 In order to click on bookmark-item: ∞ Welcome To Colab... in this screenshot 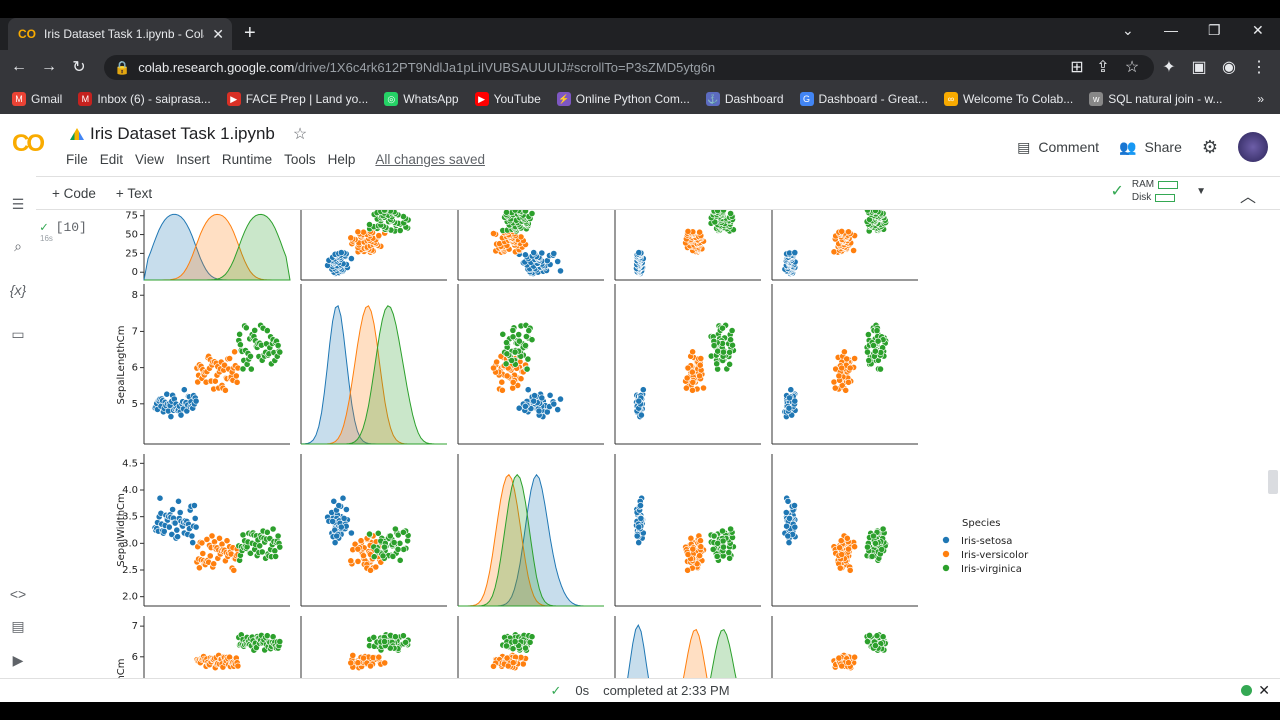, I will do `click(1008, 99)`.